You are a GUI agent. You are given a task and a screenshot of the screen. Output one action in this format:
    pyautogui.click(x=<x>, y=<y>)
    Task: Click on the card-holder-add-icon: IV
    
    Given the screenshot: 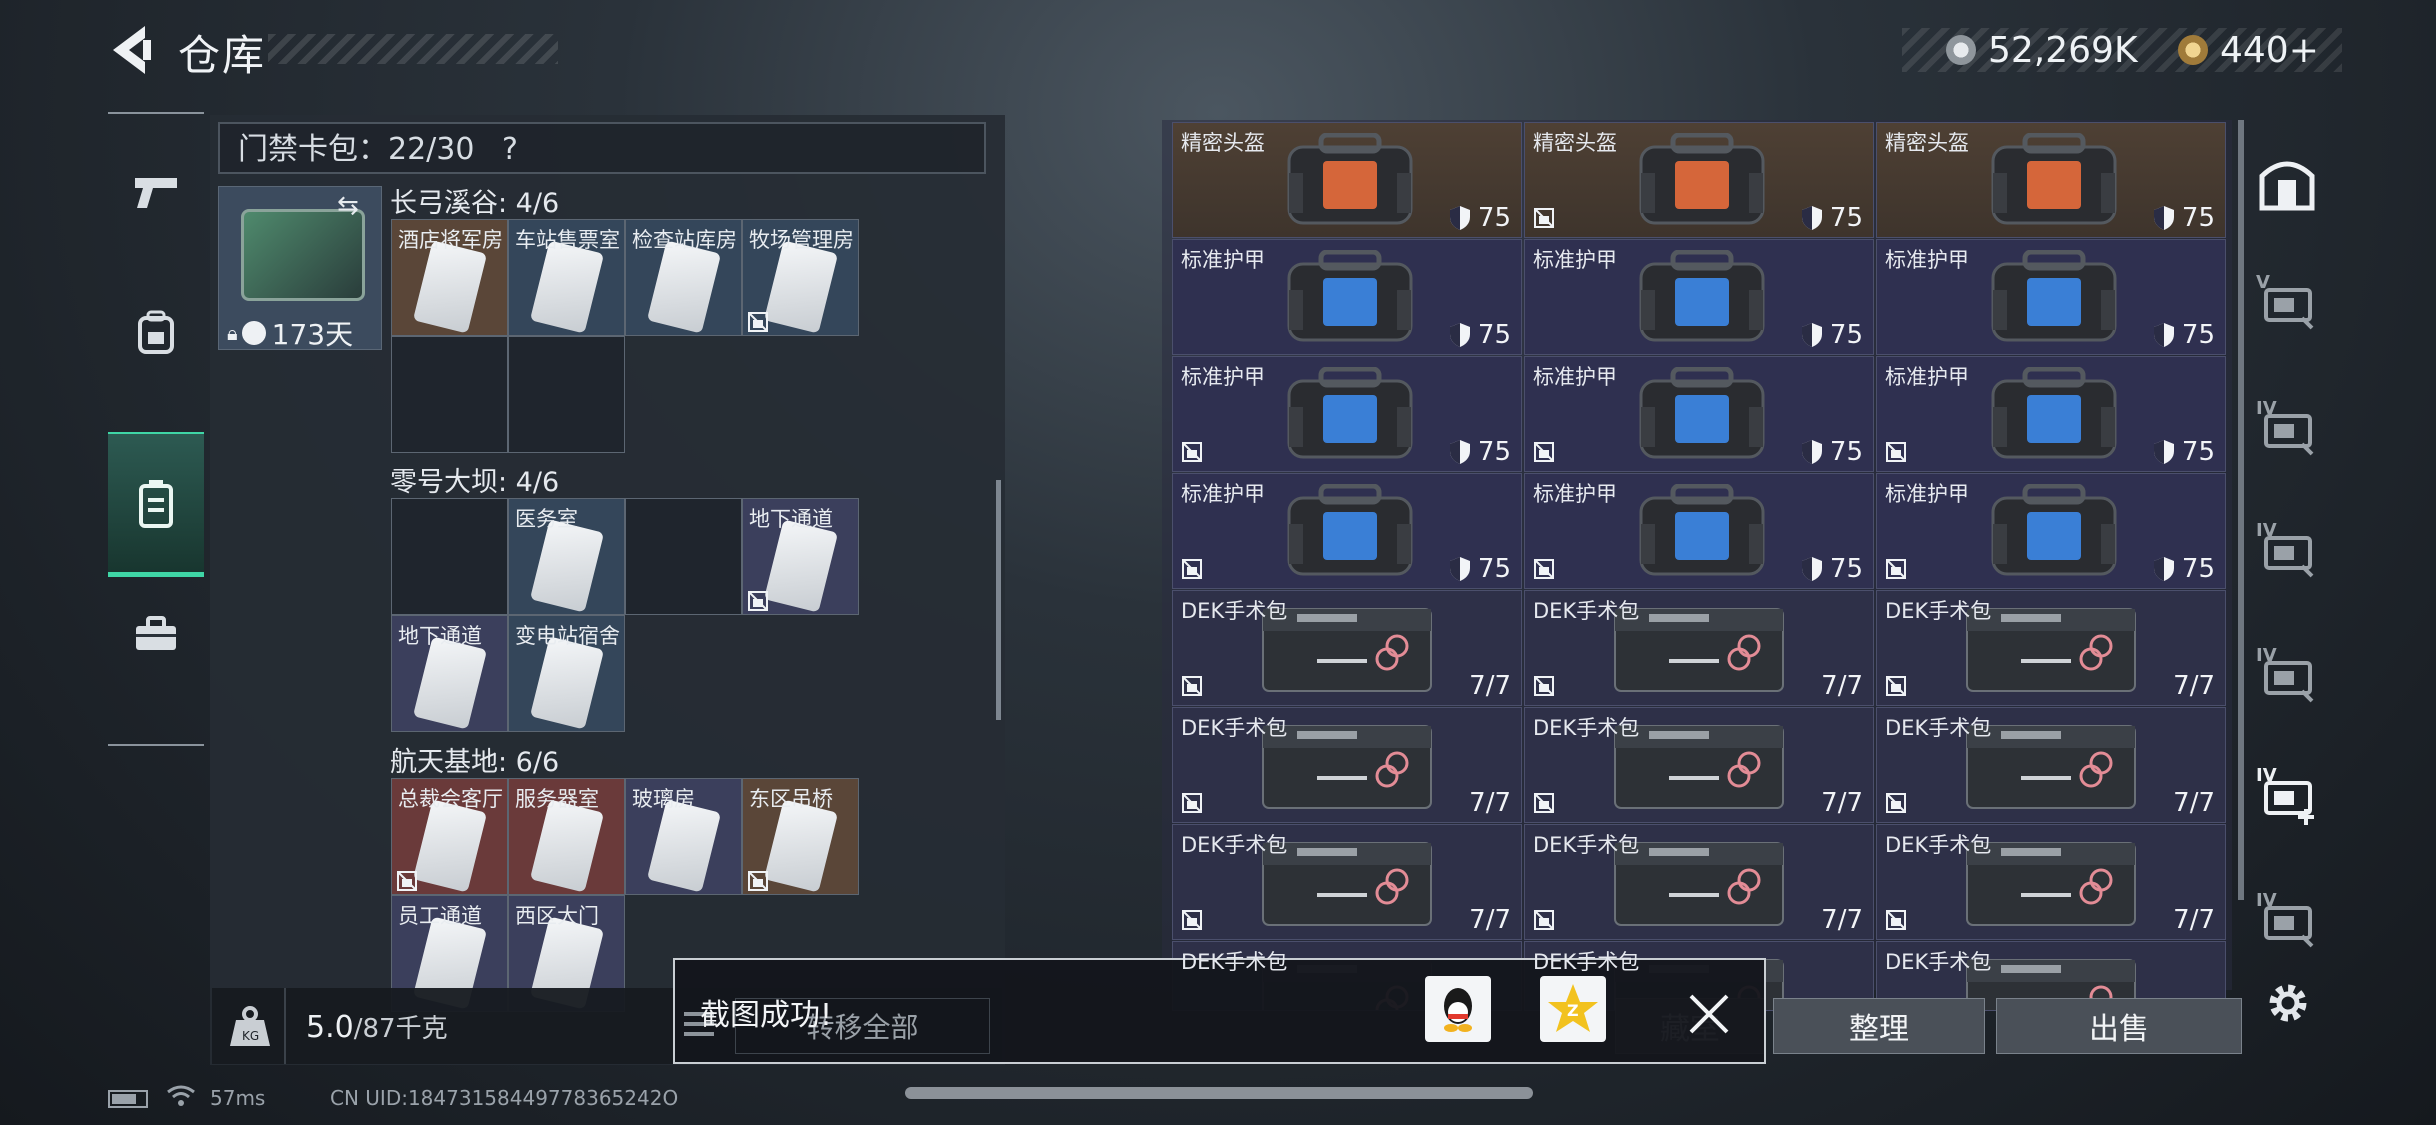 What is the action you would take?
    pyautogui.click(x=2287, y=796)
    